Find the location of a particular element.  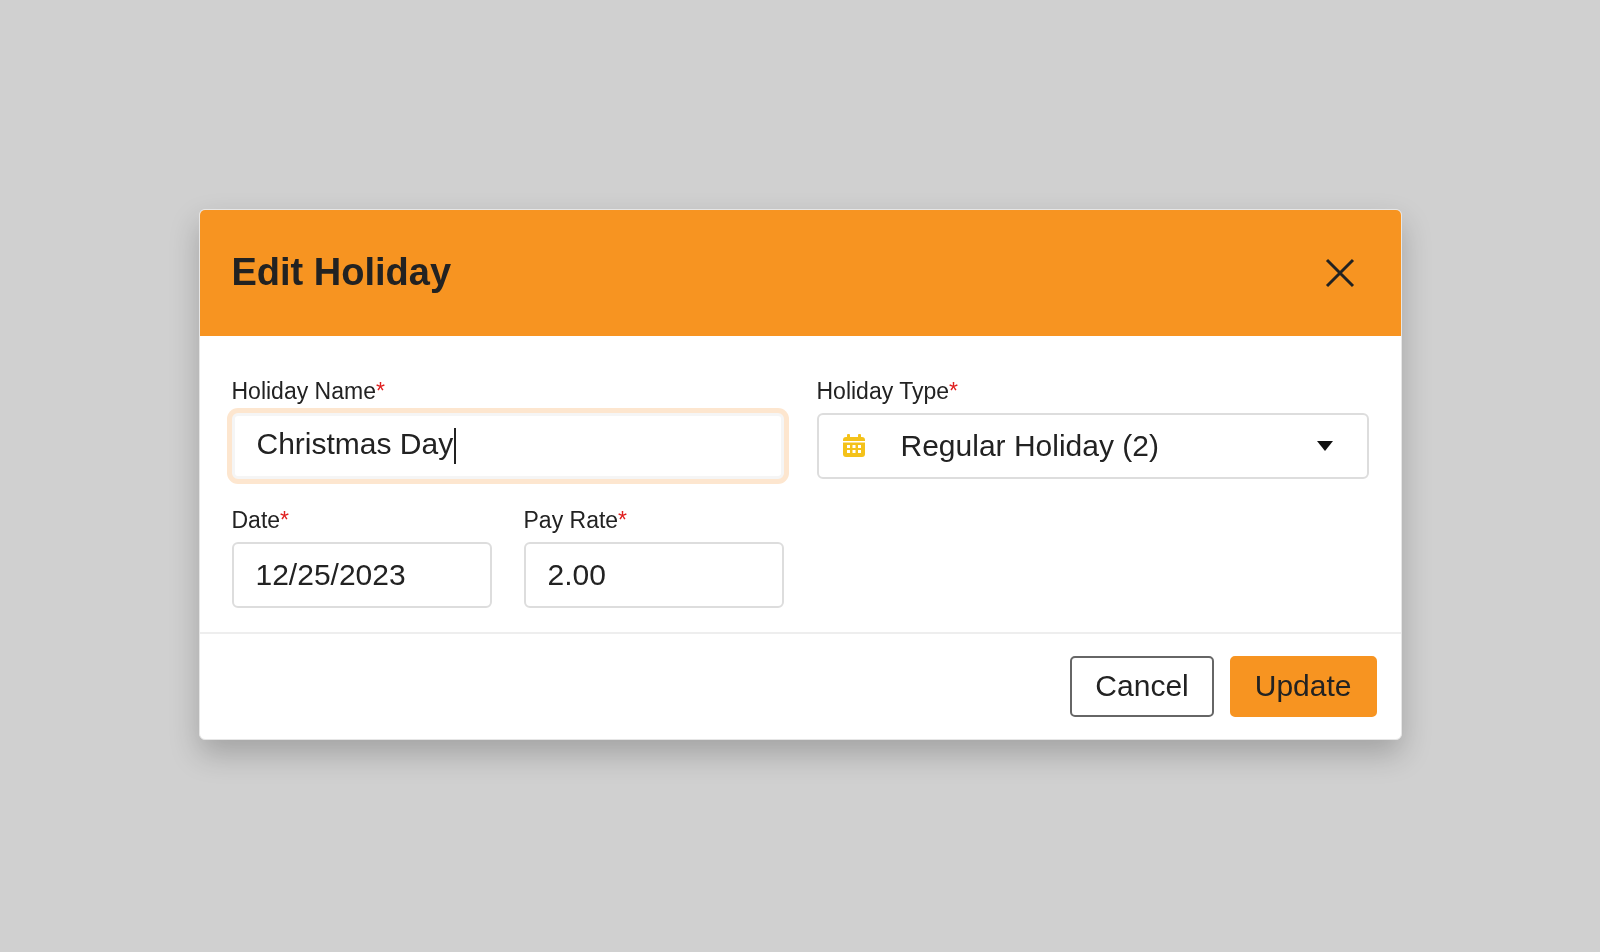

caret-down-icon is located at coordinates (1324, 445).